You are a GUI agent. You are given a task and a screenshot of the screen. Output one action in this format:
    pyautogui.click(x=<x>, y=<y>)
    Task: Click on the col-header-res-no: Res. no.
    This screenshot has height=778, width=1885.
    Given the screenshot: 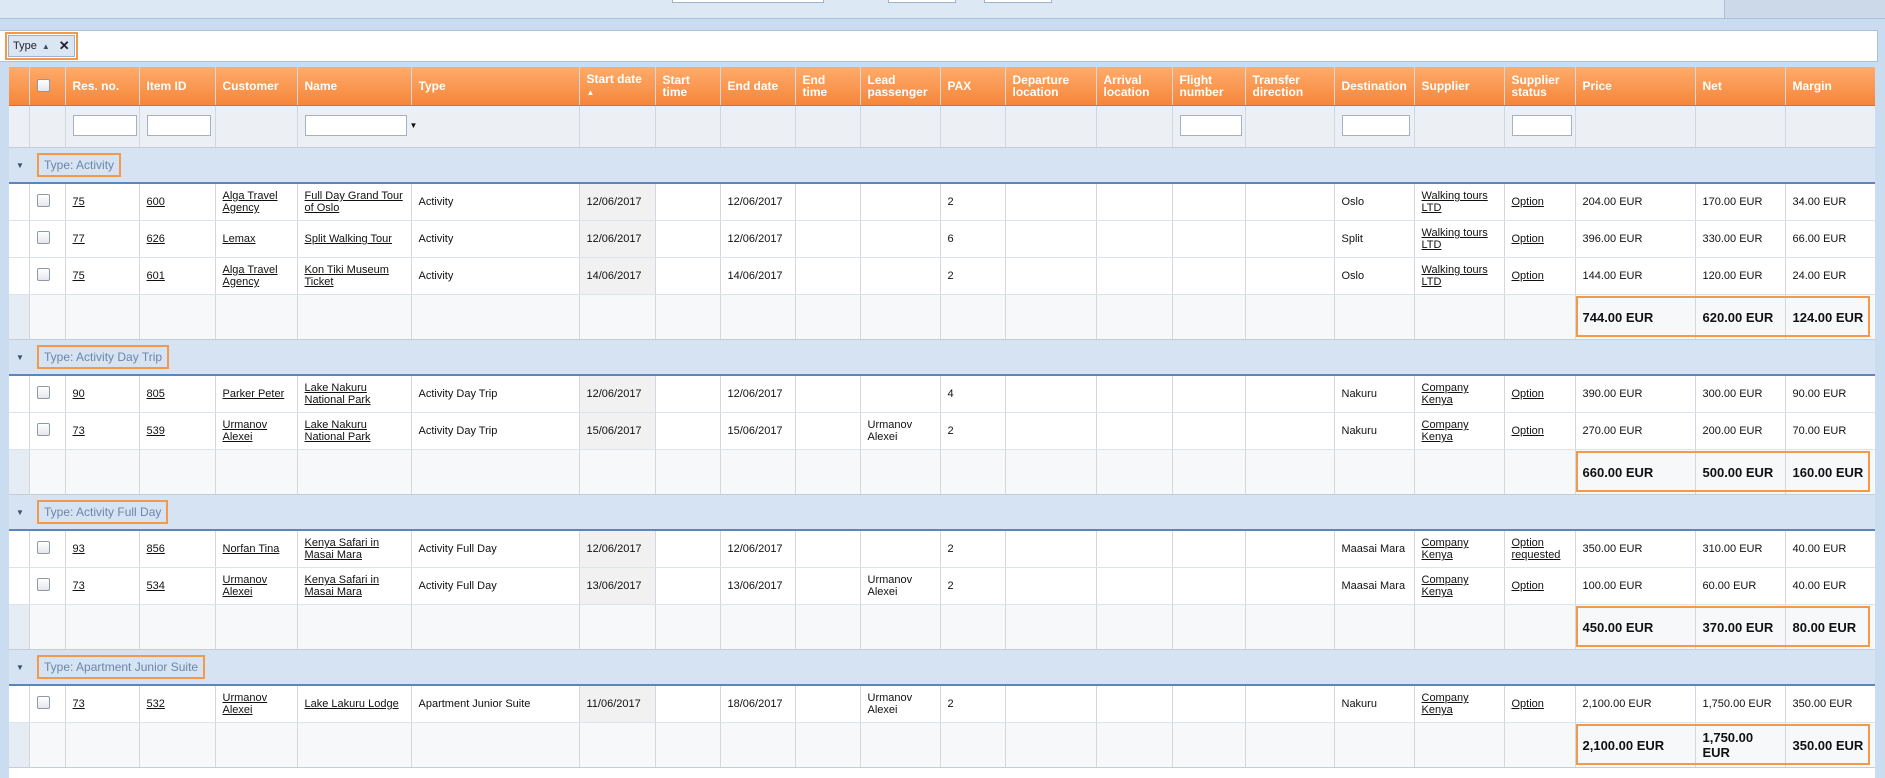 What is the action you would take?
    pyautogui.click(x=102, y=86)
    